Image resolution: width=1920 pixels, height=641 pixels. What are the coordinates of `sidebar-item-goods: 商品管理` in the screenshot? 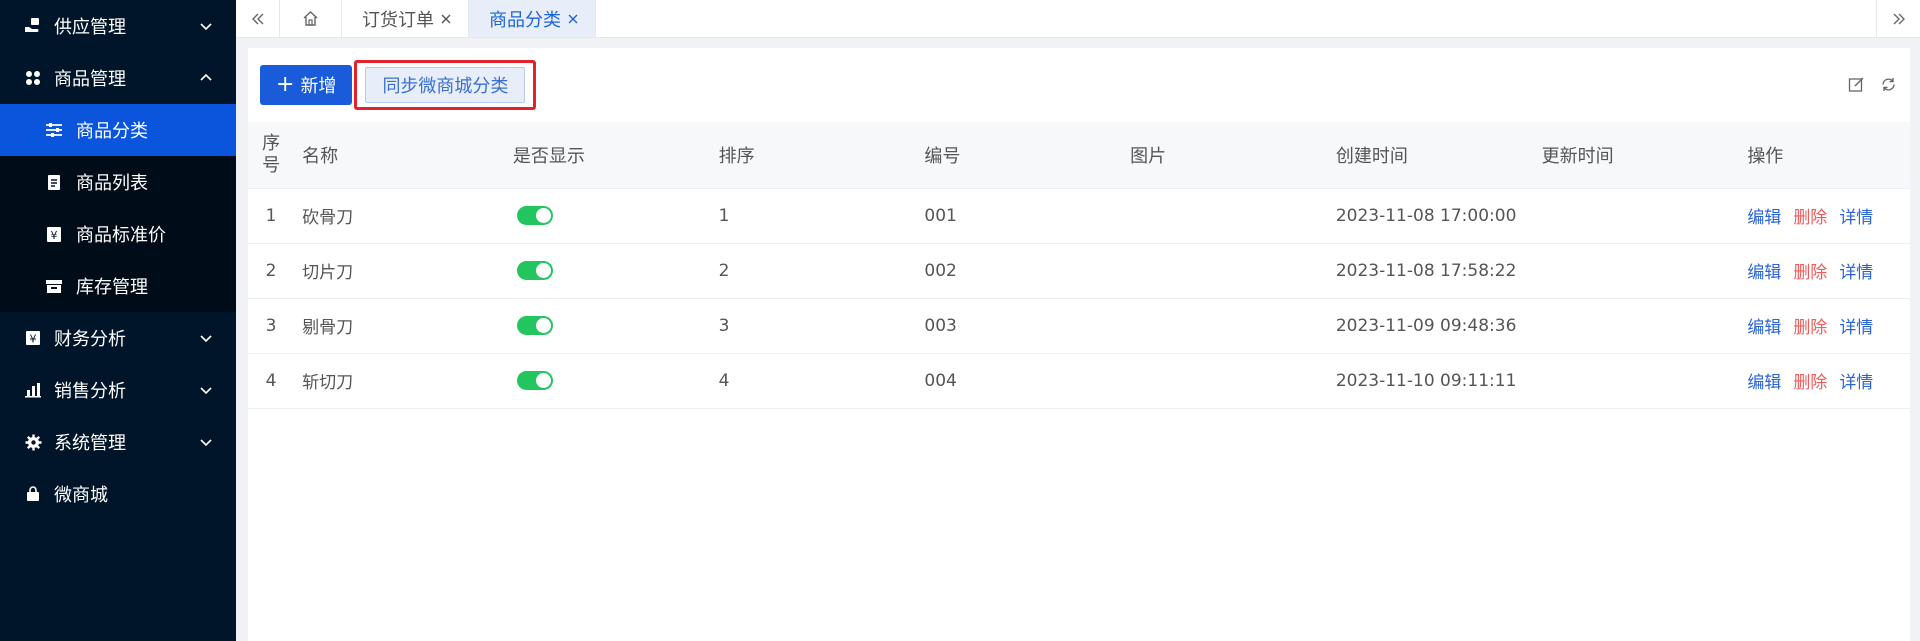 It's located at (118, 78).